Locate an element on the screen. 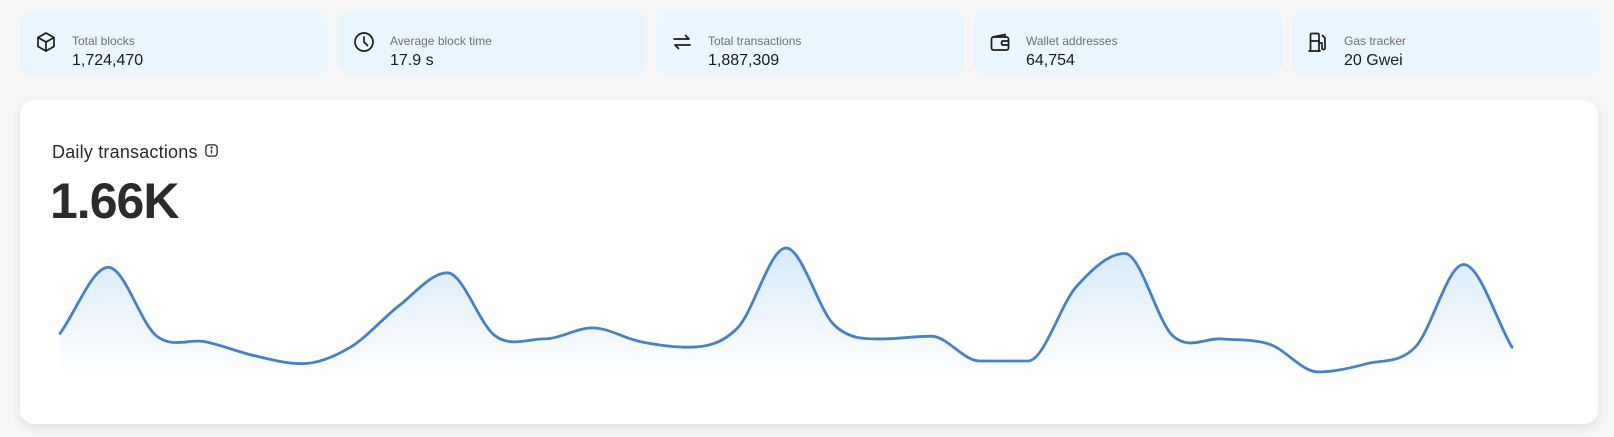 This screenshot has width=1614, height=437. wallet-icon is located at coordinates (1000, 42).